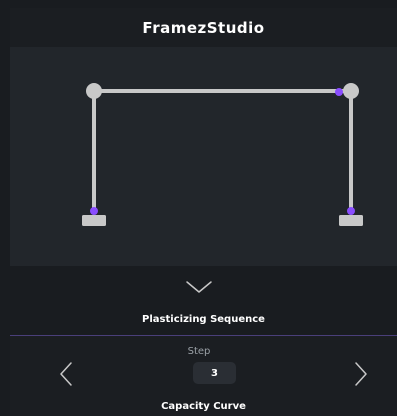 The width and height of the screenshot is (397, 416). Describe the element at coordinates (94, 220) in the screenshot. I see `left-support` at that location.